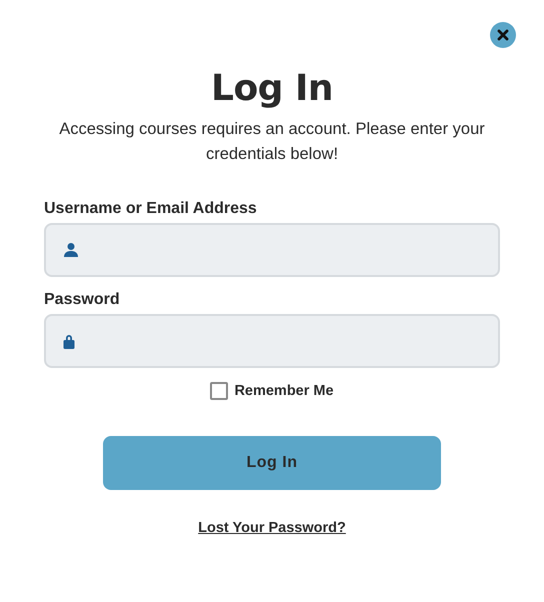  I want to click on login-button: Log In, so click(272, 463).